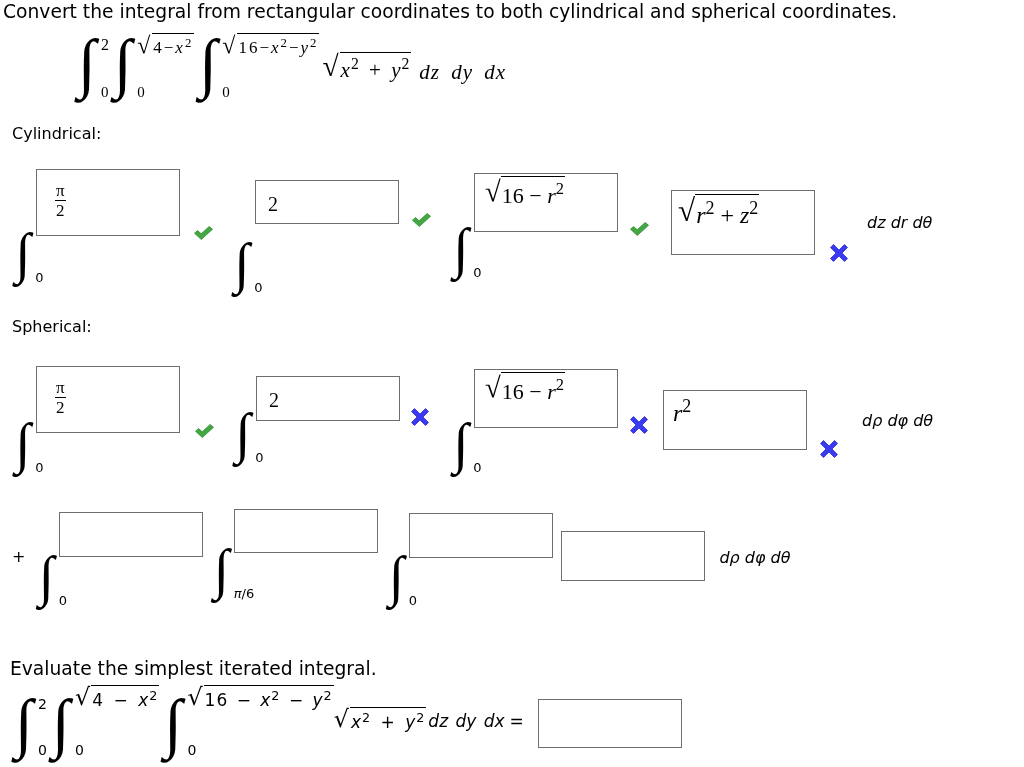 This screenshot has height=767, width=1024. What do you see at coordinates (57, 133) in the screenshot?
I see `section-label: Cylindrical:` at bounding box center [57, 133].